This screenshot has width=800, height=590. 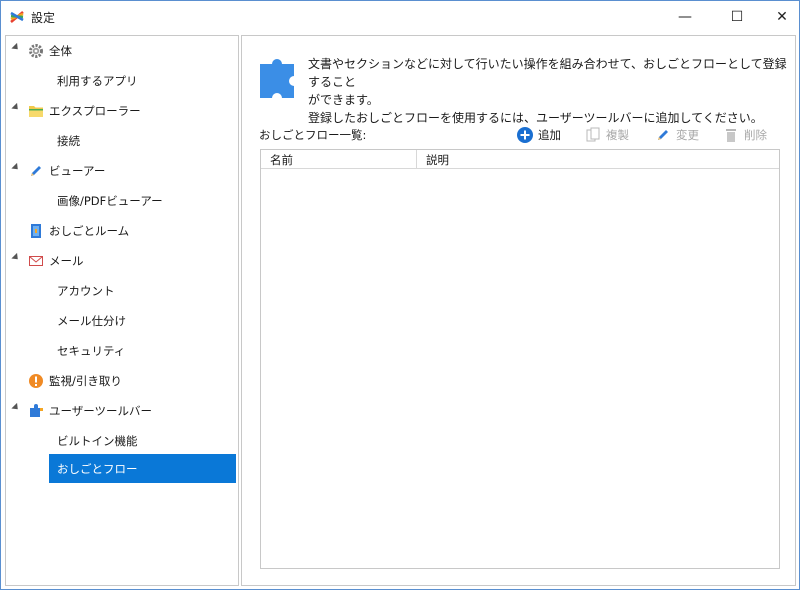 I want to click on list-label: おしごとフロー一覧:, so click(x=313, y=135).